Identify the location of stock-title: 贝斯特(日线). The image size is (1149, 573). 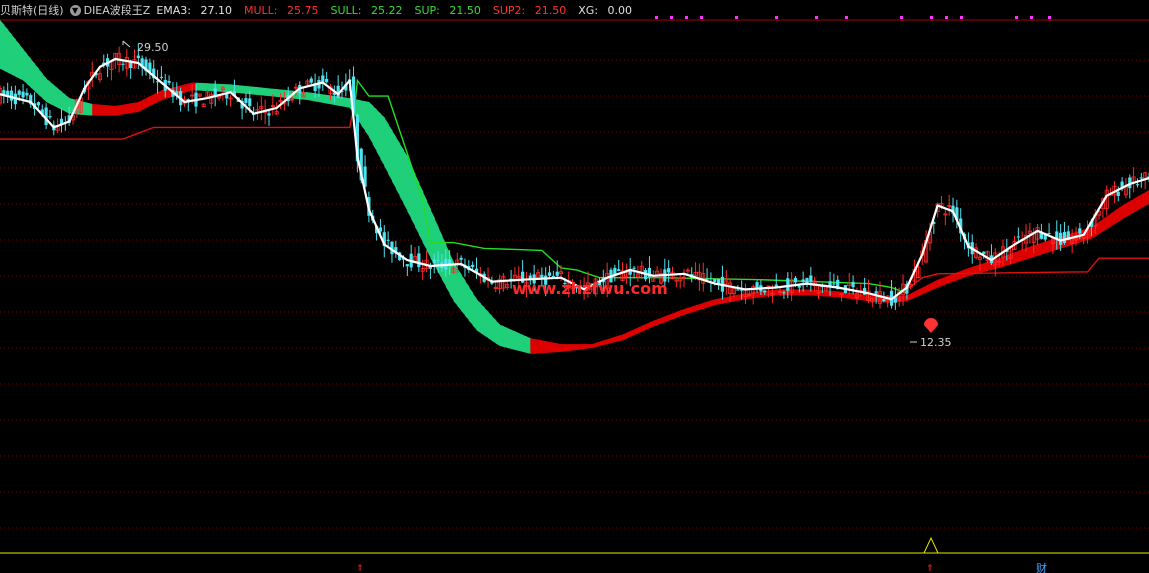
(32, 10).